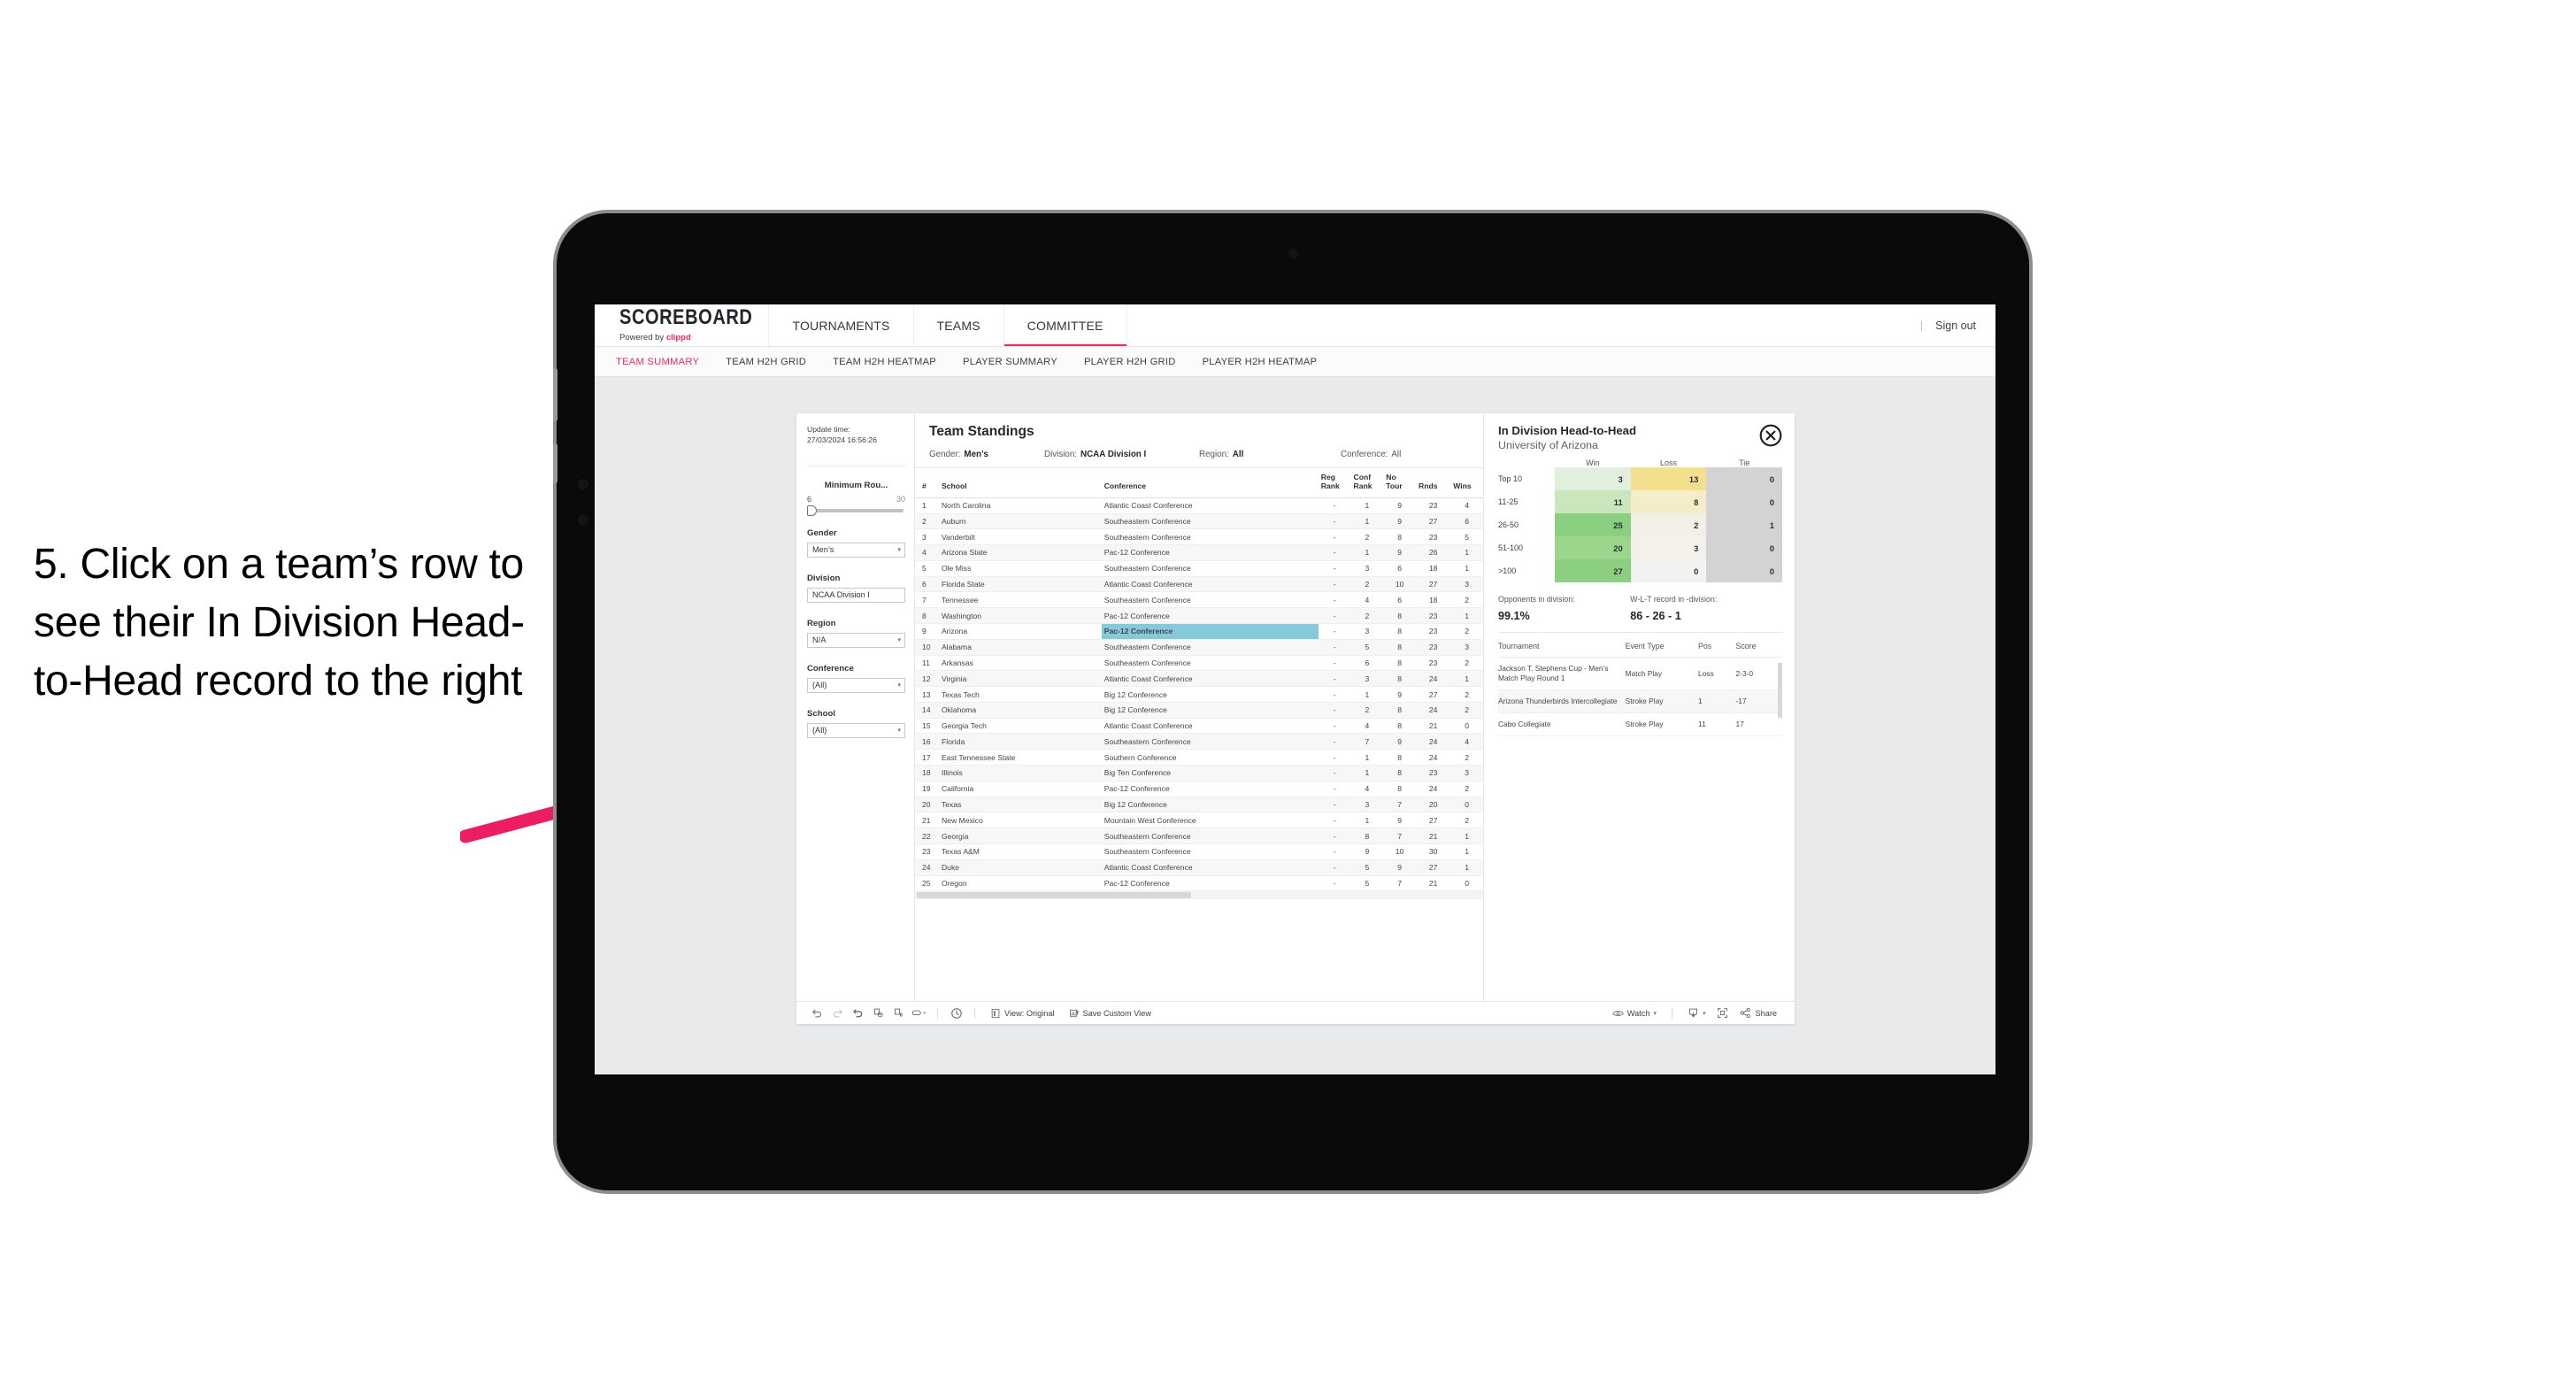 Image resolution: width=2576 pixels, height=1386 pixels. I want to click on school-select: (All) ▾, so click(856, 730).